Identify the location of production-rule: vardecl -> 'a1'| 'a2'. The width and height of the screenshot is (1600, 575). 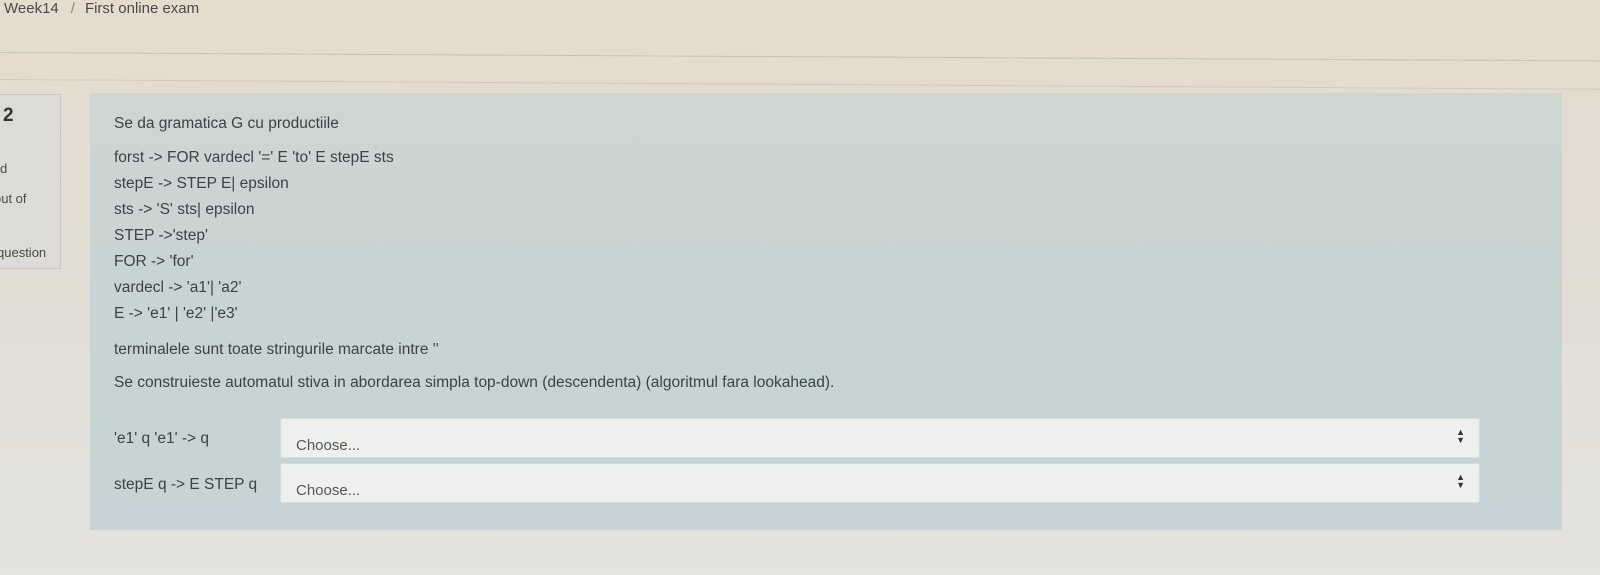
(178, 287).